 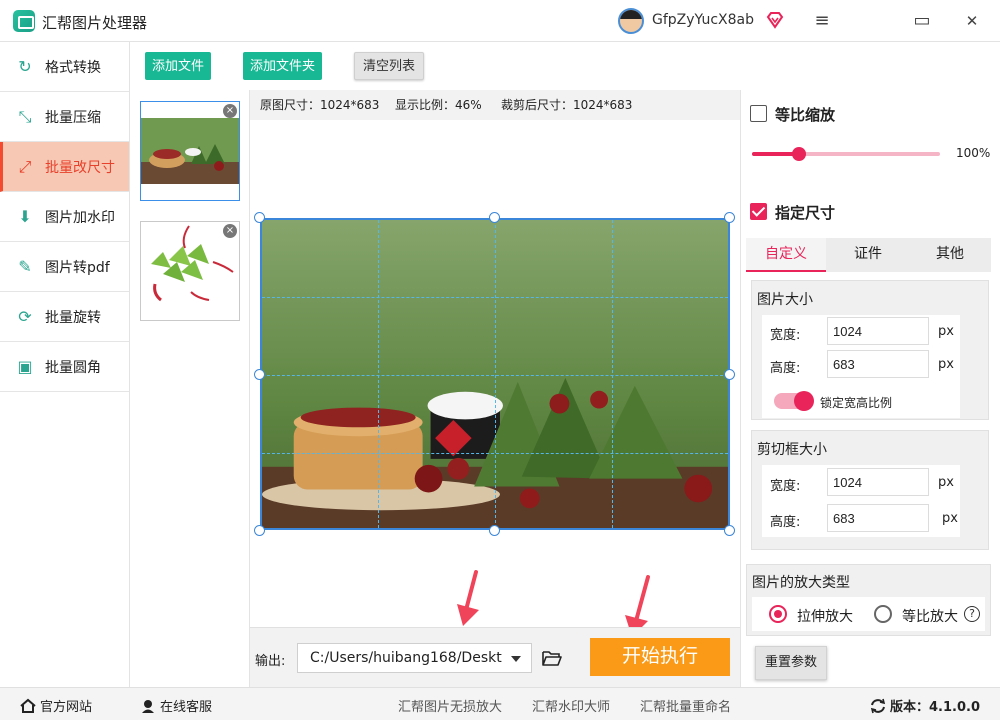 I want to click on home-icon, so click(x=28, y=705).